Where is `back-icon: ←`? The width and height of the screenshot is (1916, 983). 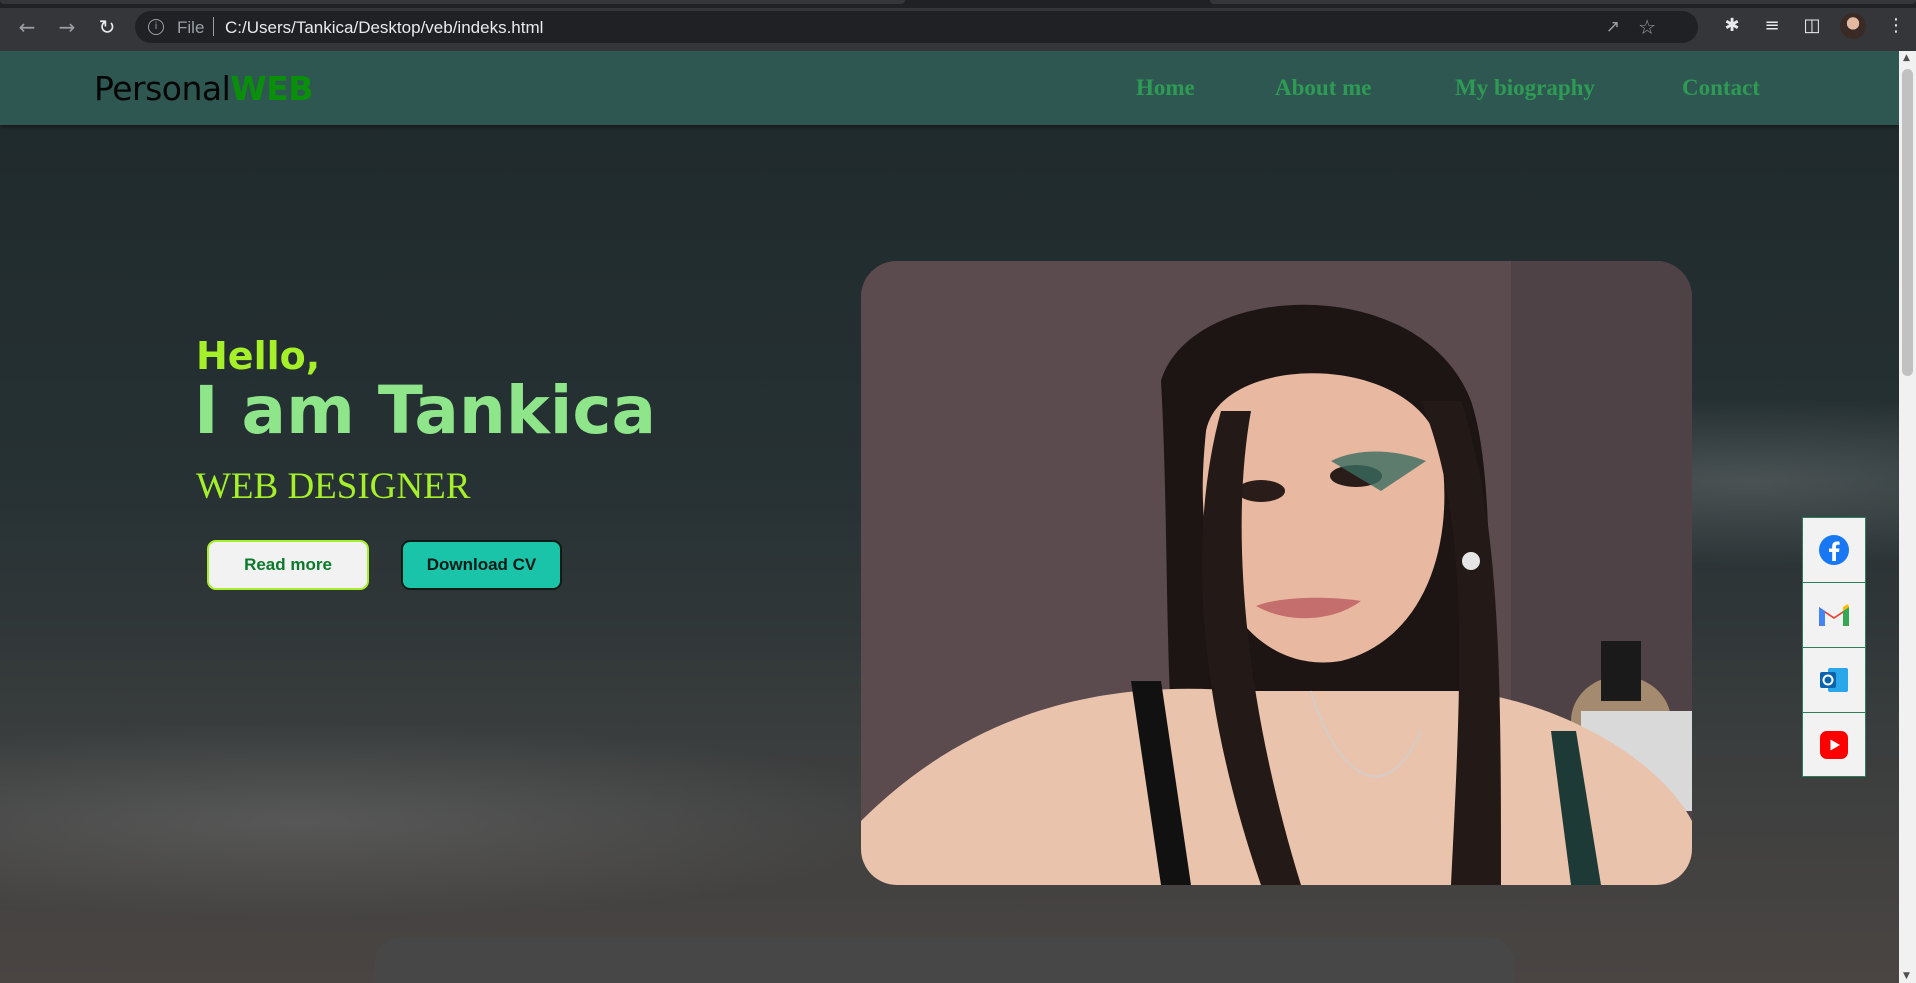 back-icon: ← is located at coordinates (27, 27).